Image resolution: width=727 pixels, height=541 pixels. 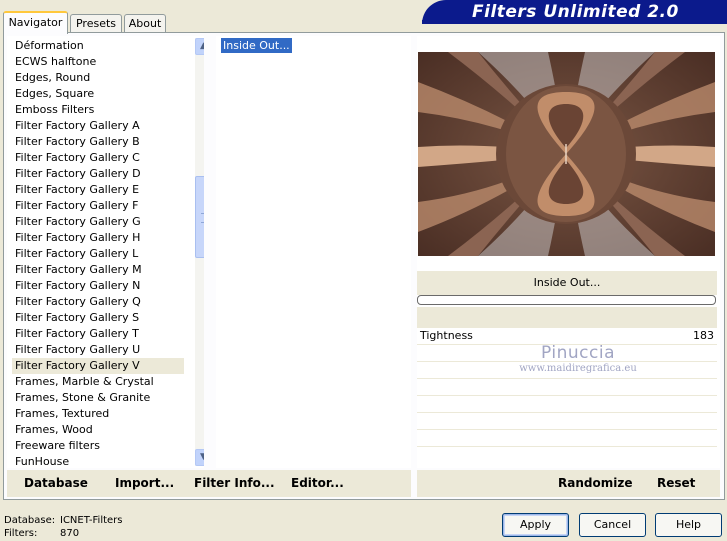 I want to click on parameter-header-strip, so click(x=567, y=317).